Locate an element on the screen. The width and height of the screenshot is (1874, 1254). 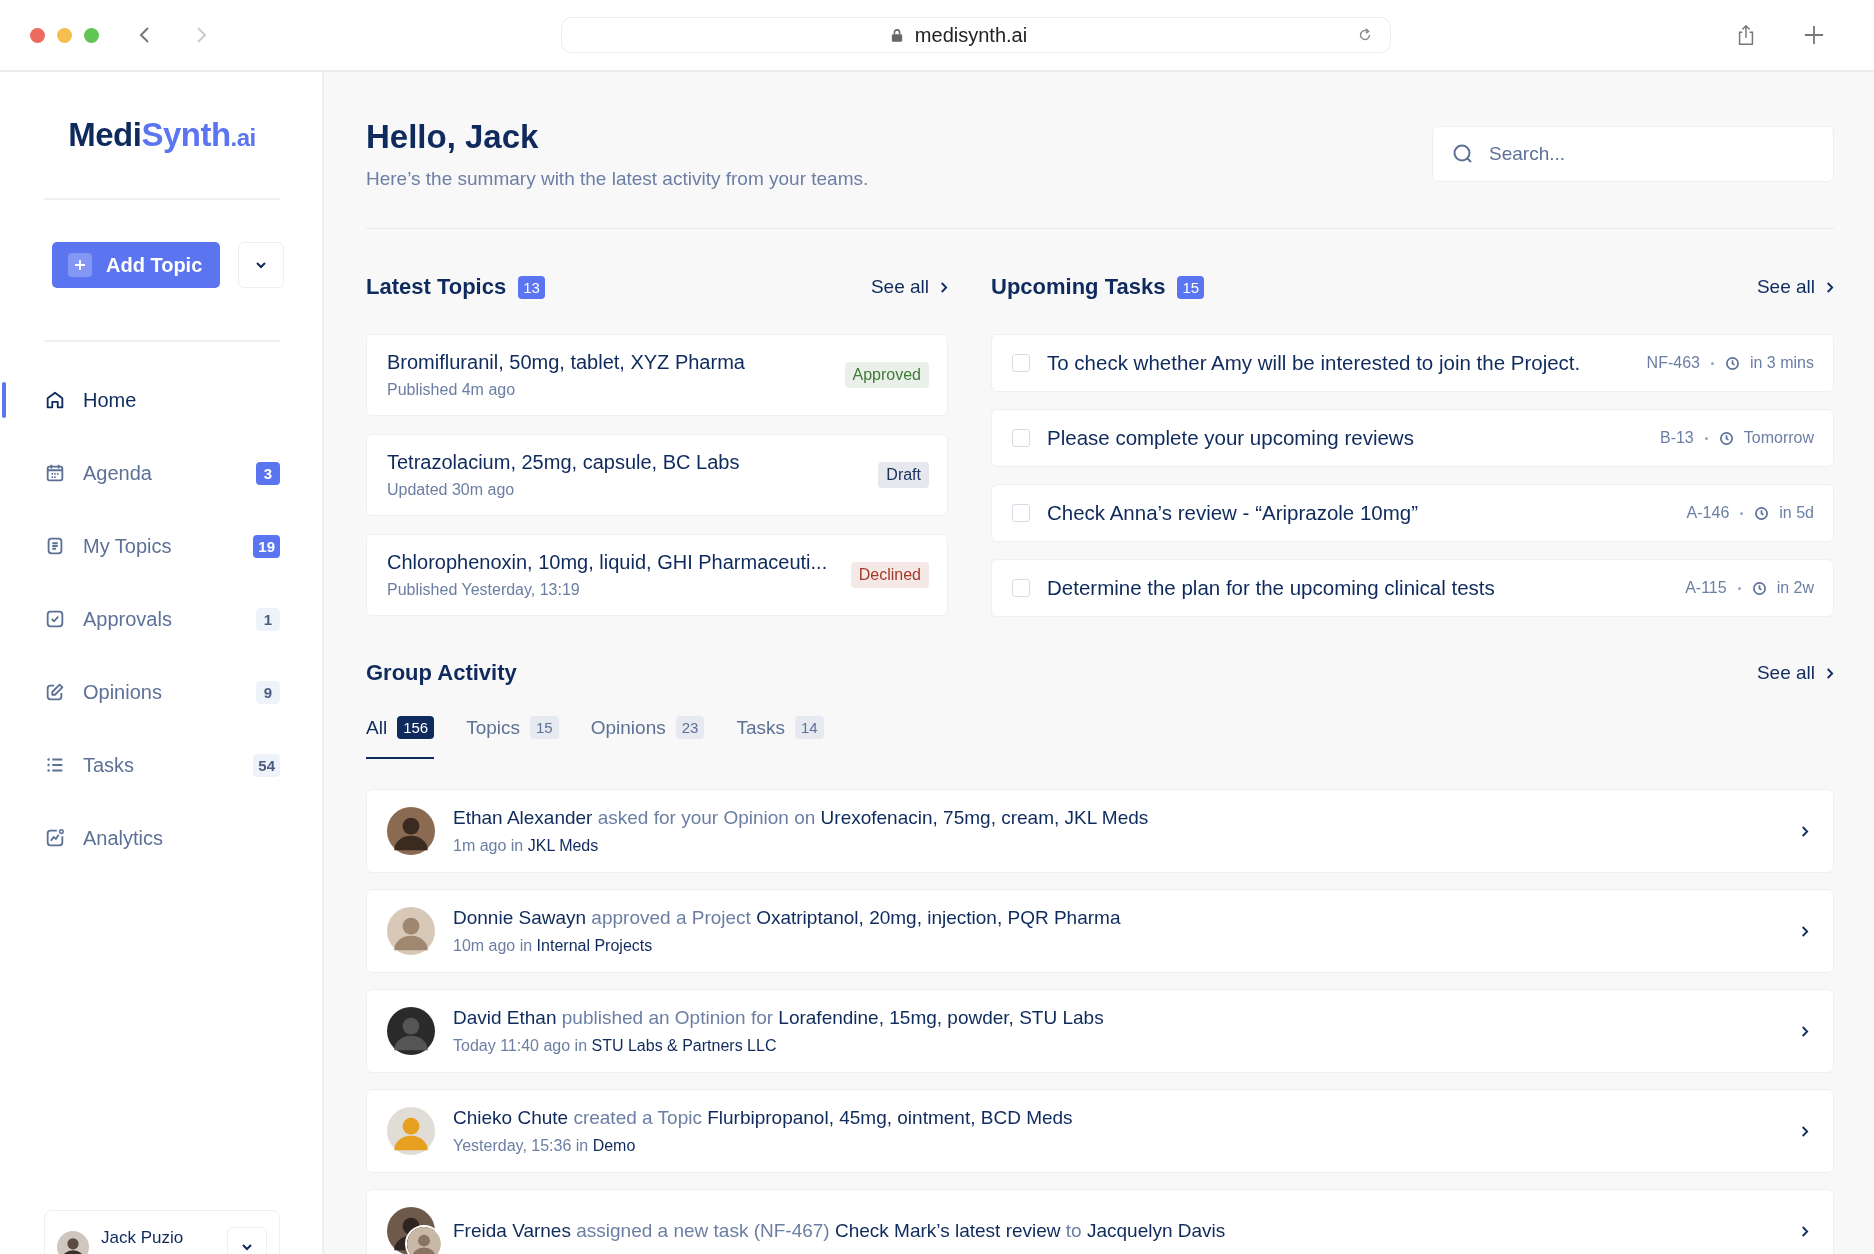
add-topic-button: Add Topic is located at coordinates (136, 265).